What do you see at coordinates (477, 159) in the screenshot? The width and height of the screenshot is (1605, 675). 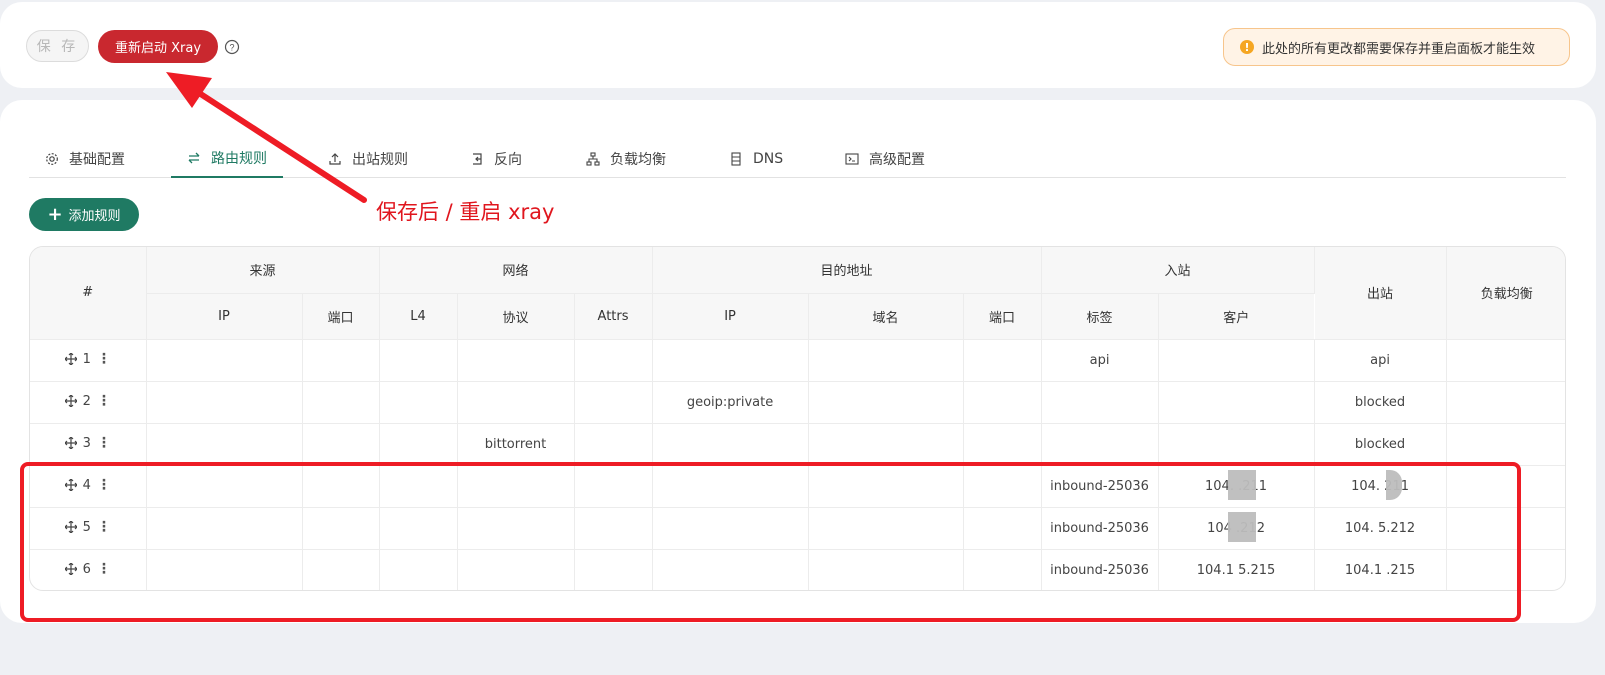 I see `reverse-icon` at bounding box center [477, 159].